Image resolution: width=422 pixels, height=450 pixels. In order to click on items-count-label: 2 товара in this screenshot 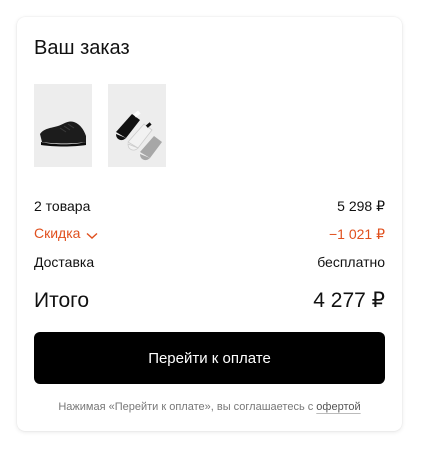, I will do `click(62, 206)`.